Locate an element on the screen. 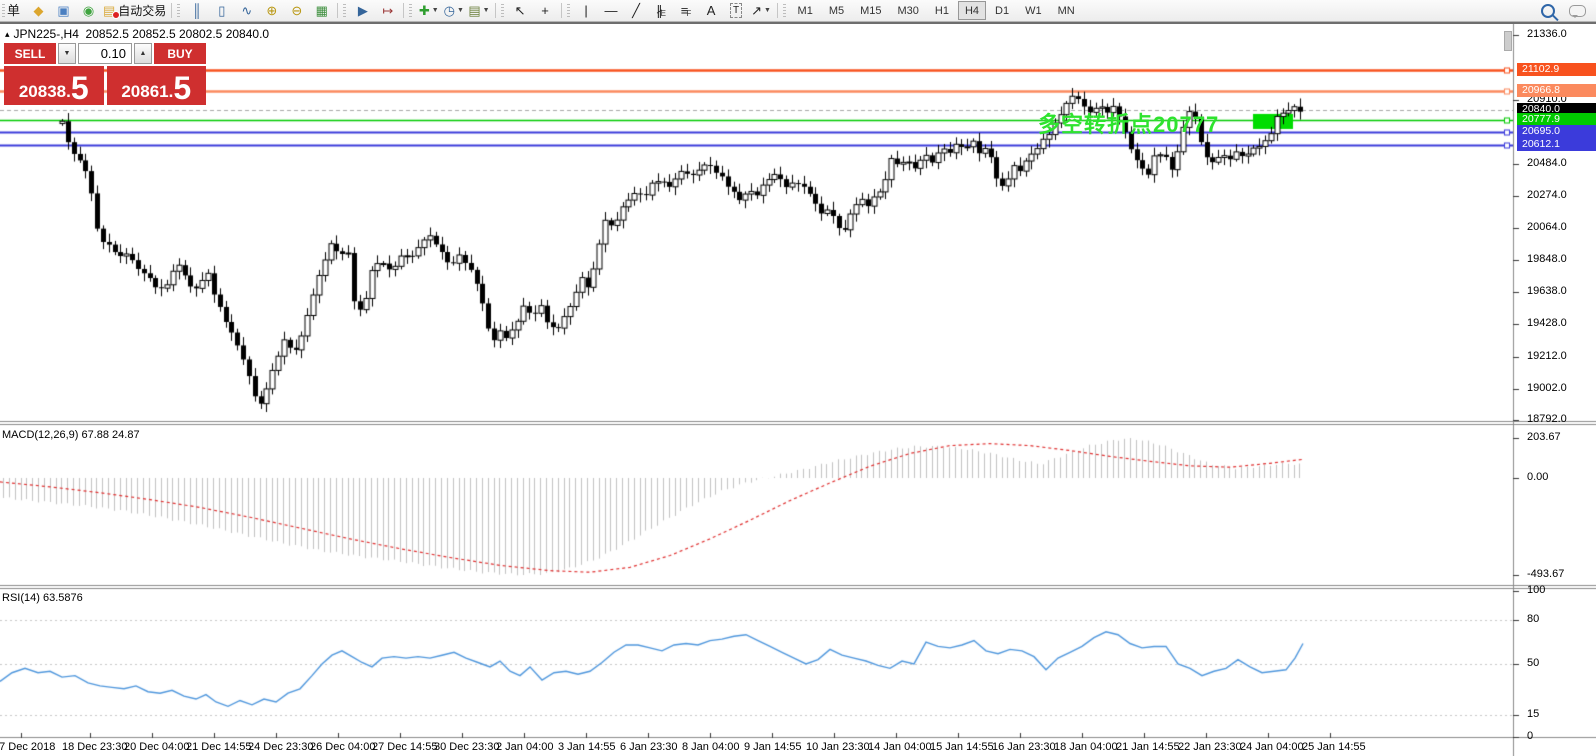  rsi-axis-label: 100 is located at coordinates (1536, 589).